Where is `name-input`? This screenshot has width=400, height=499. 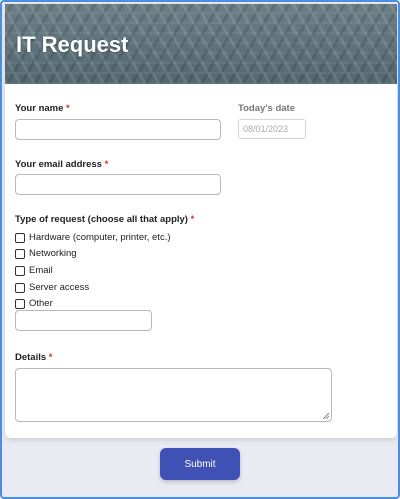 name-input is located at coordinates (118, 129).